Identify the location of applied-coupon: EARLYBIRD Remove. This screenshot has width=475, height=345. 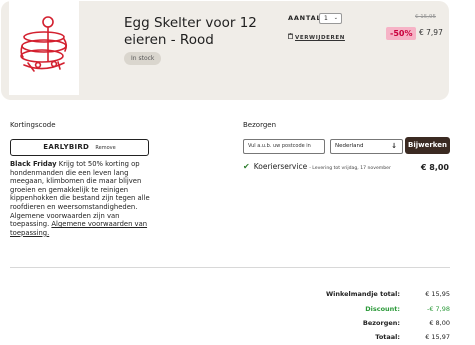
(79, 147).